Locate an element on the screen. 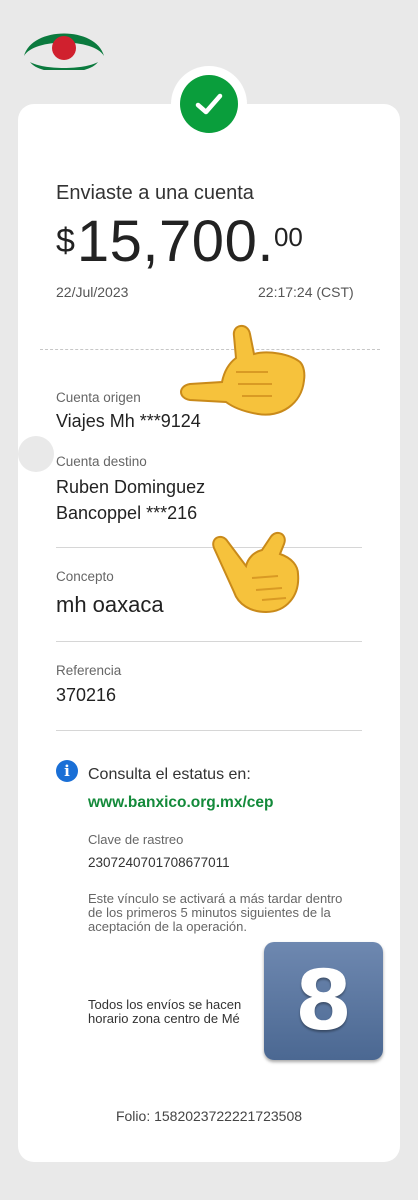  ticket-notch-right is located at coordinates (409, 454).